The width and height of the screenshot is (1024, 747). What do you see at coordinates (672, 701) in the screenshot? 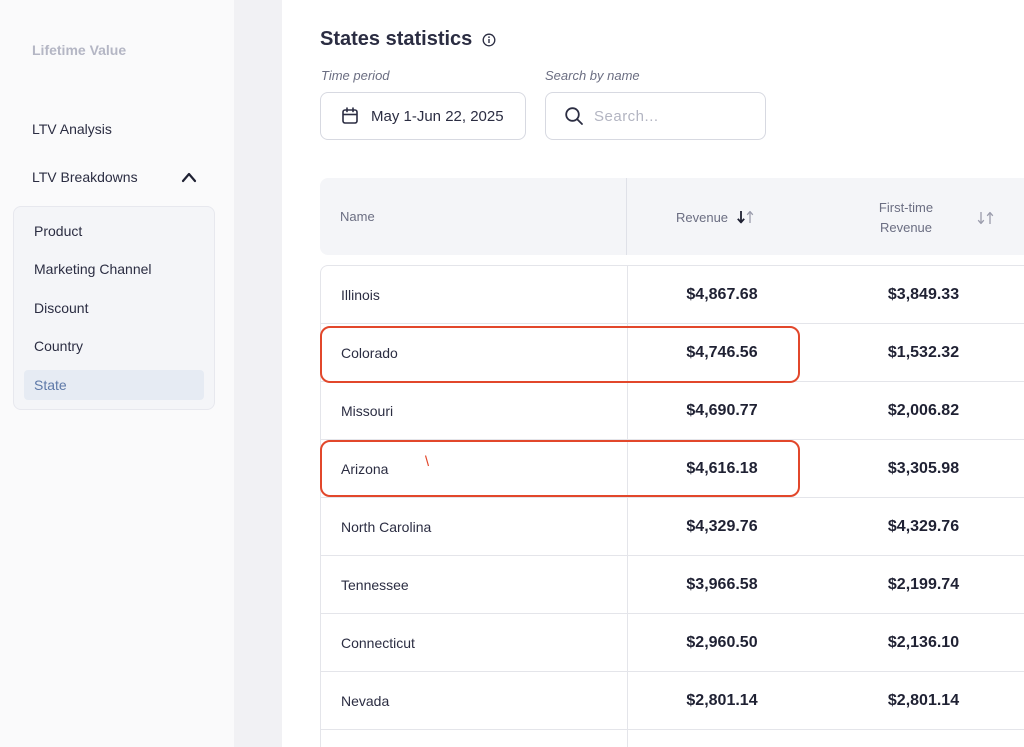
I see `table-row: Nevada $2,801.14 $2,801.14` at bounding box center [672, 701].